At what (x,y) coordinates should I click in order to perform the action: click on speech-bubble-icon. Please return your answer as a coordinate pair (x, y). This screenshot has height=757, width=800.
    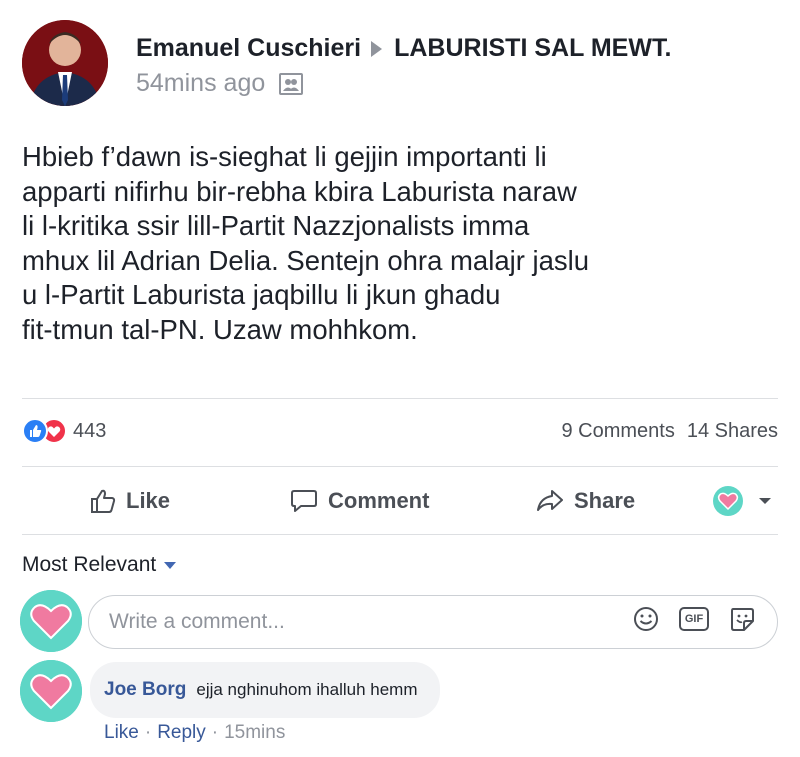
    Looking at the image, I should click on (304, 501).